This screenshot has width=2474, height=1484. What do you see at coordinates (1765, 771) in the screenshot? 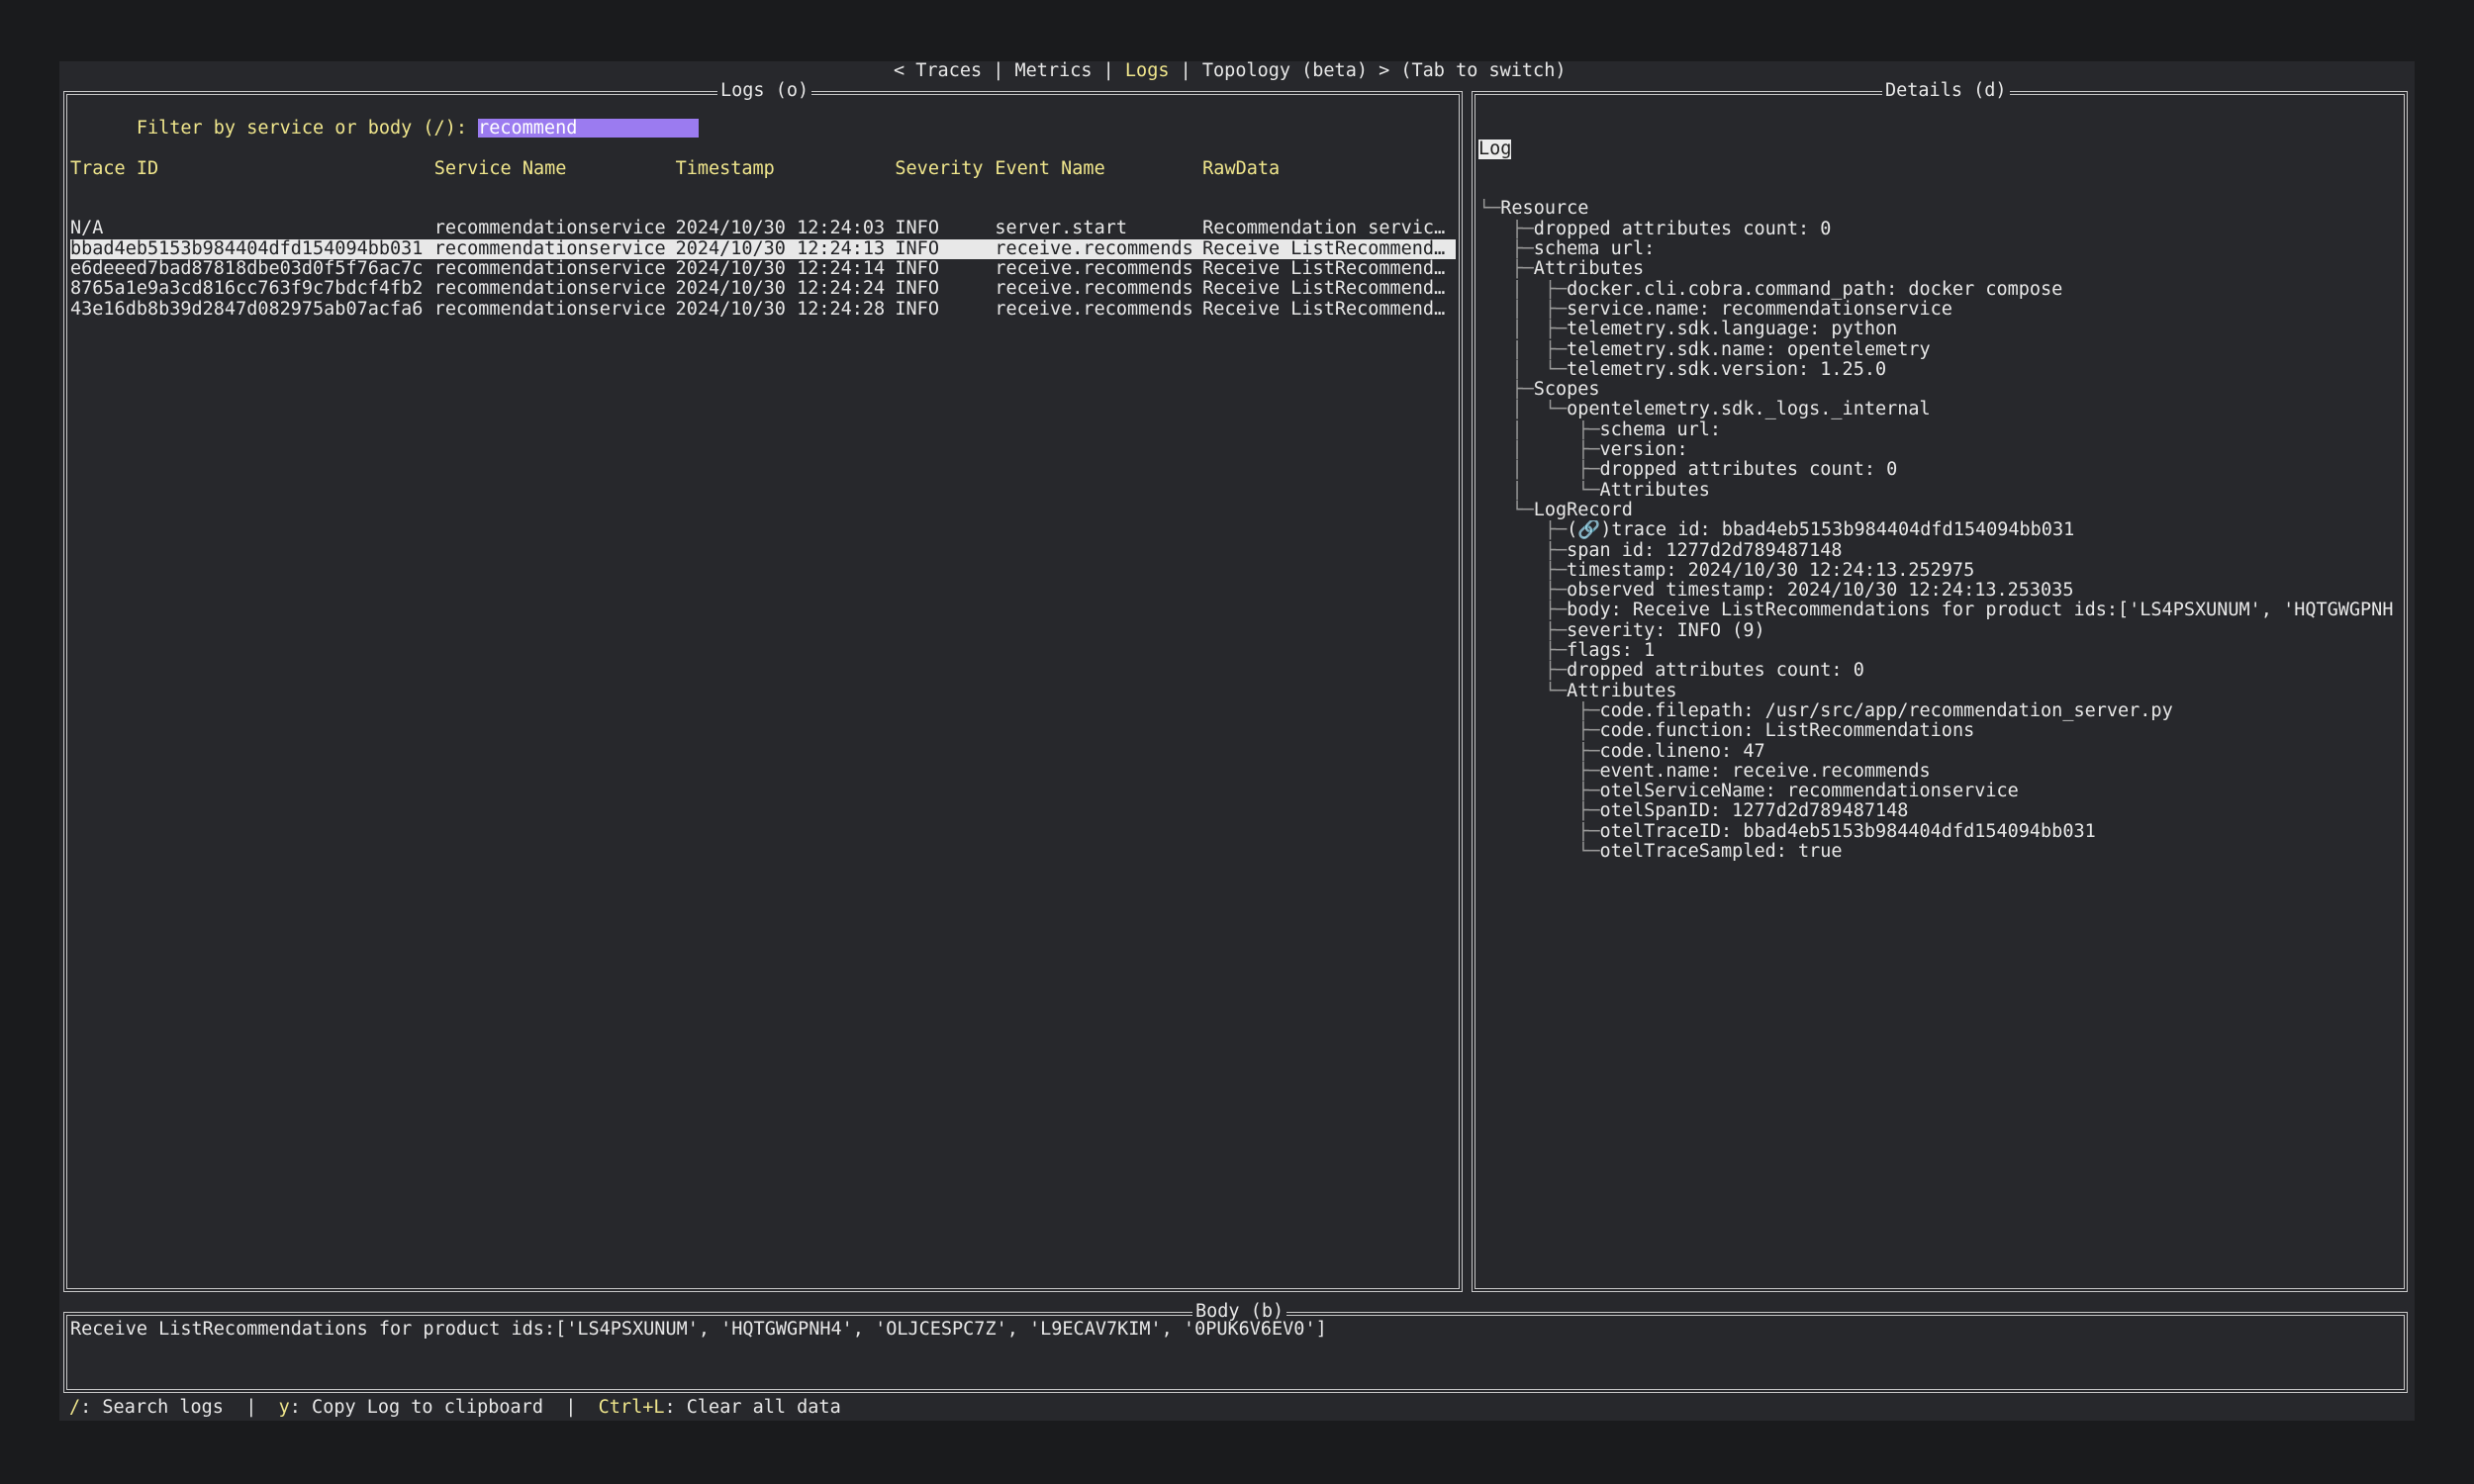
I see `tree-node-label: event.name: receive.recommends` at bounding box center [1765, 771].